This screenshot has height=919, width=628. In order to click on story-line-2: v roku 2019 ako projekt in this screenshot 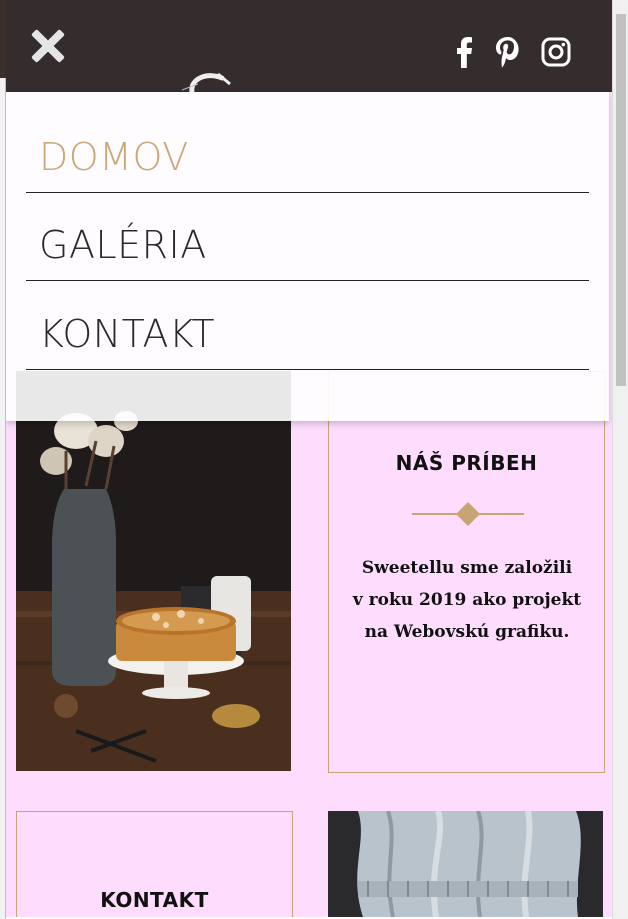, I will do `click(467, 600)`.